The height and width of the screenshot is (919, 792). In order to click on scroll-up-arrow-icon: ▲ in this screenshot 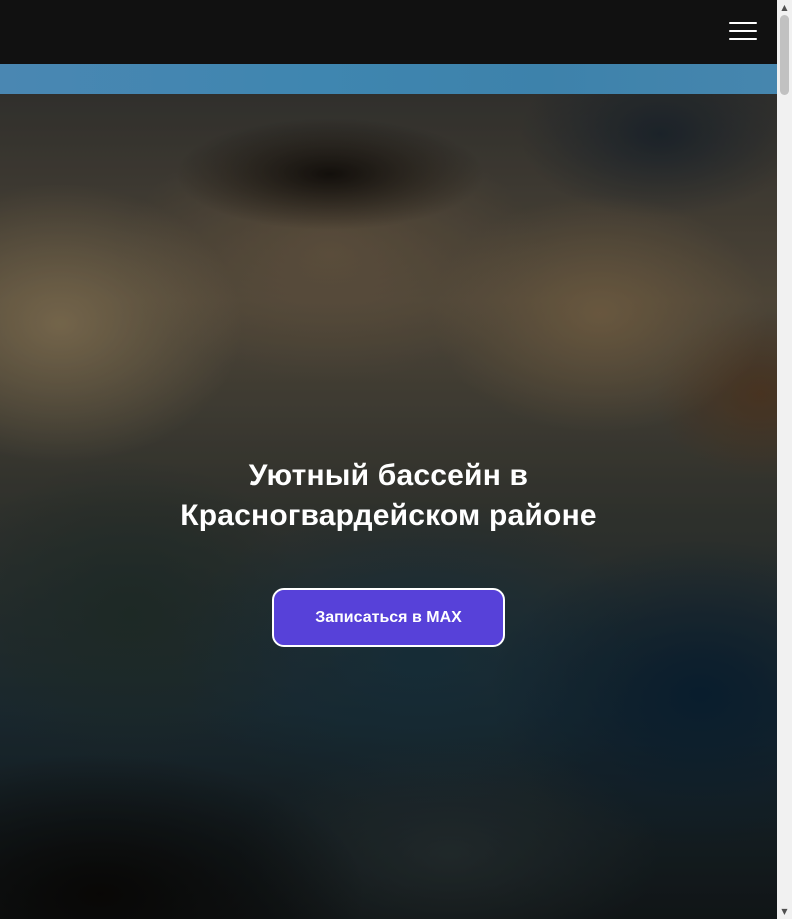, I will do `click(784, 7)`.